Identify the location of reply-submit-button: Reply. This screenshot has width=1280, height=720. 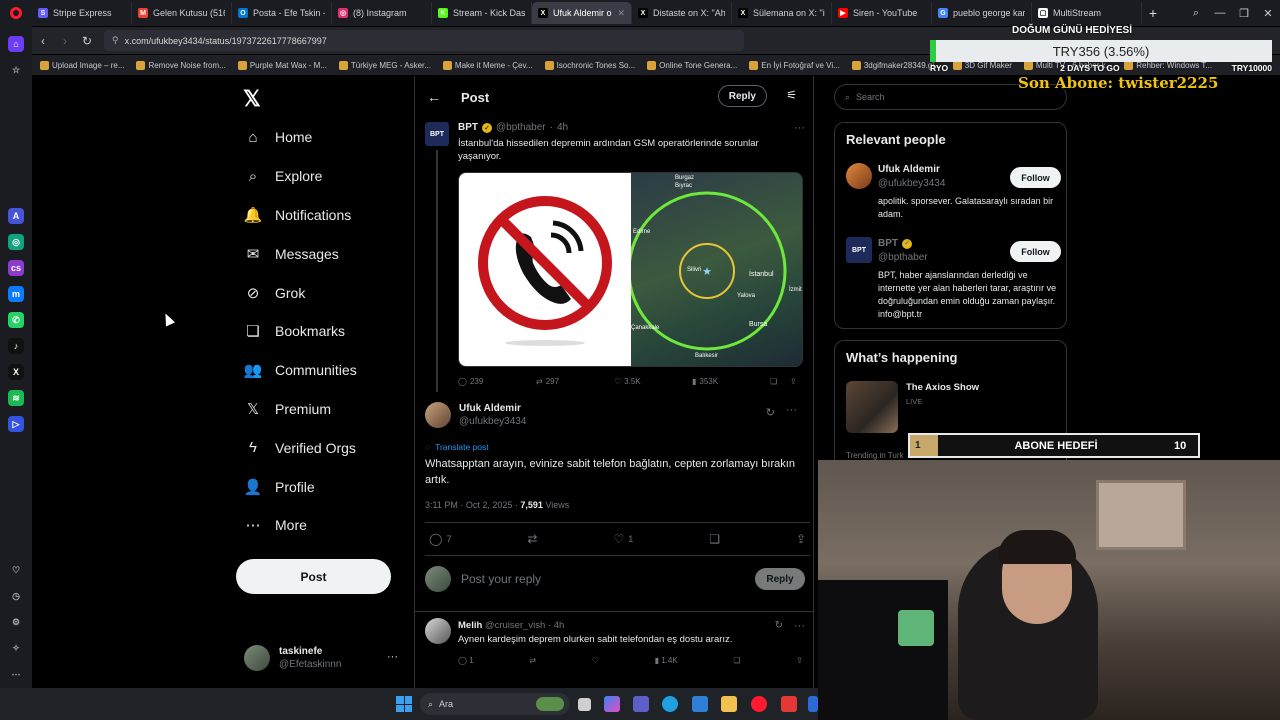
(780, 579).